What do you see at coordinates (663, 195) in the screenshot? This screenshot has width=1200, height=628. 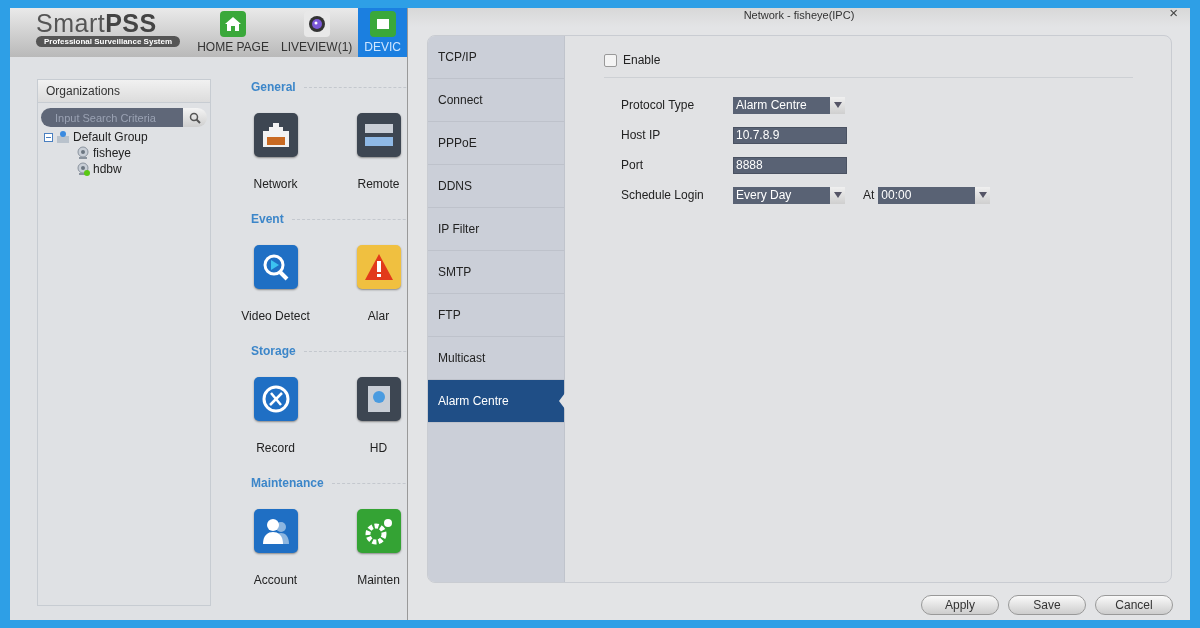 I see `field-label: Schedule Login` at bounding box center [663, 195].